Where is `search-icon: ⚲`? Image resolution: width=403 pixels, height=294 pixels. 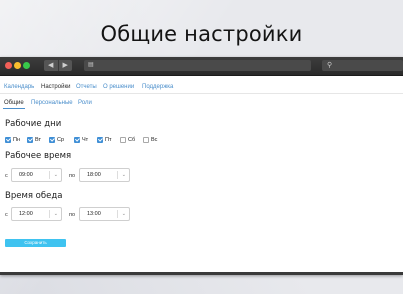 search-icon: ⚲ is located at coordinates (330, 65).